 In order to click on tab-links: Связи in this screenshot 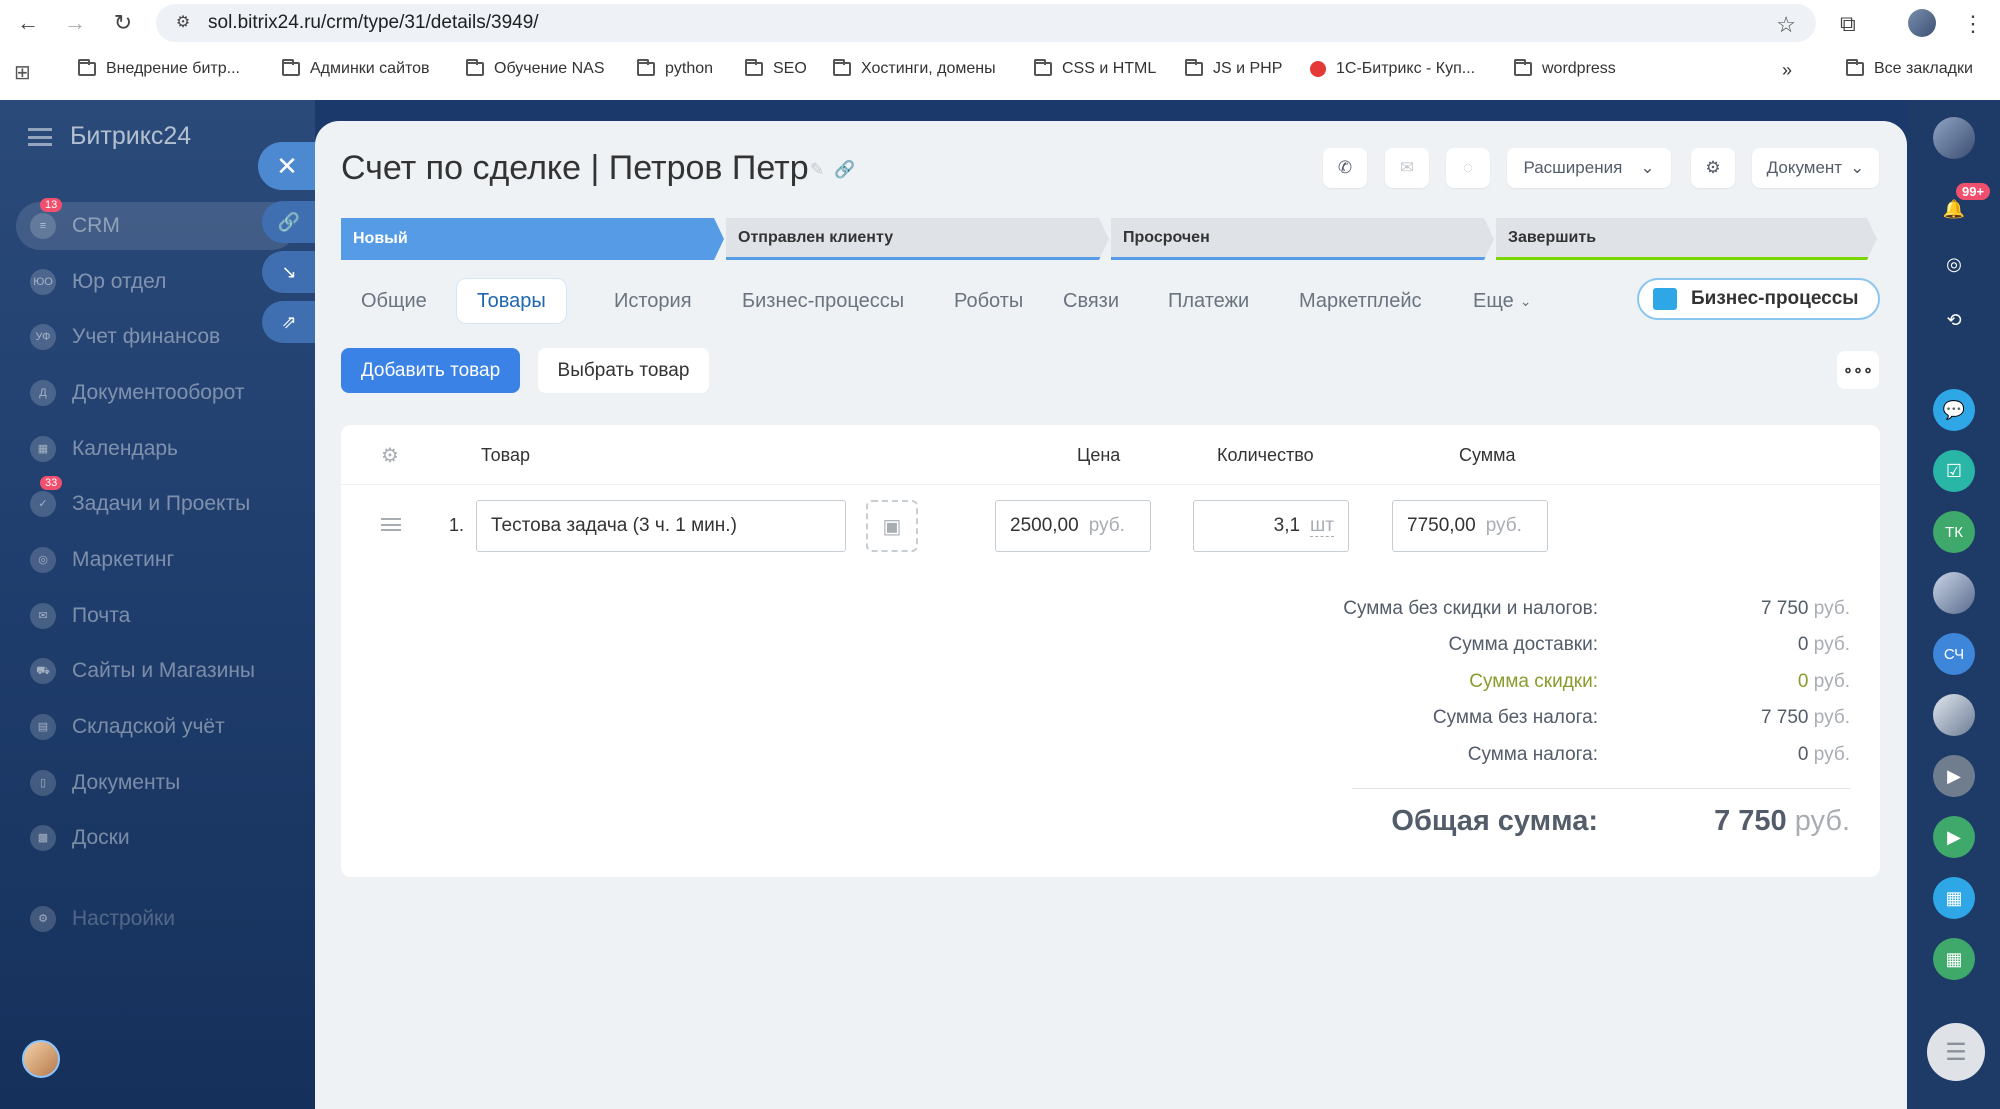, I will do `click(1091, 301)`.